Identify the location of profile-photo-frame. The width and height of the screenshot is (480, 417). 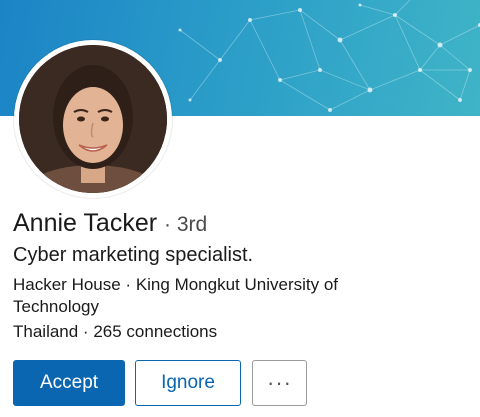
(93, 119).